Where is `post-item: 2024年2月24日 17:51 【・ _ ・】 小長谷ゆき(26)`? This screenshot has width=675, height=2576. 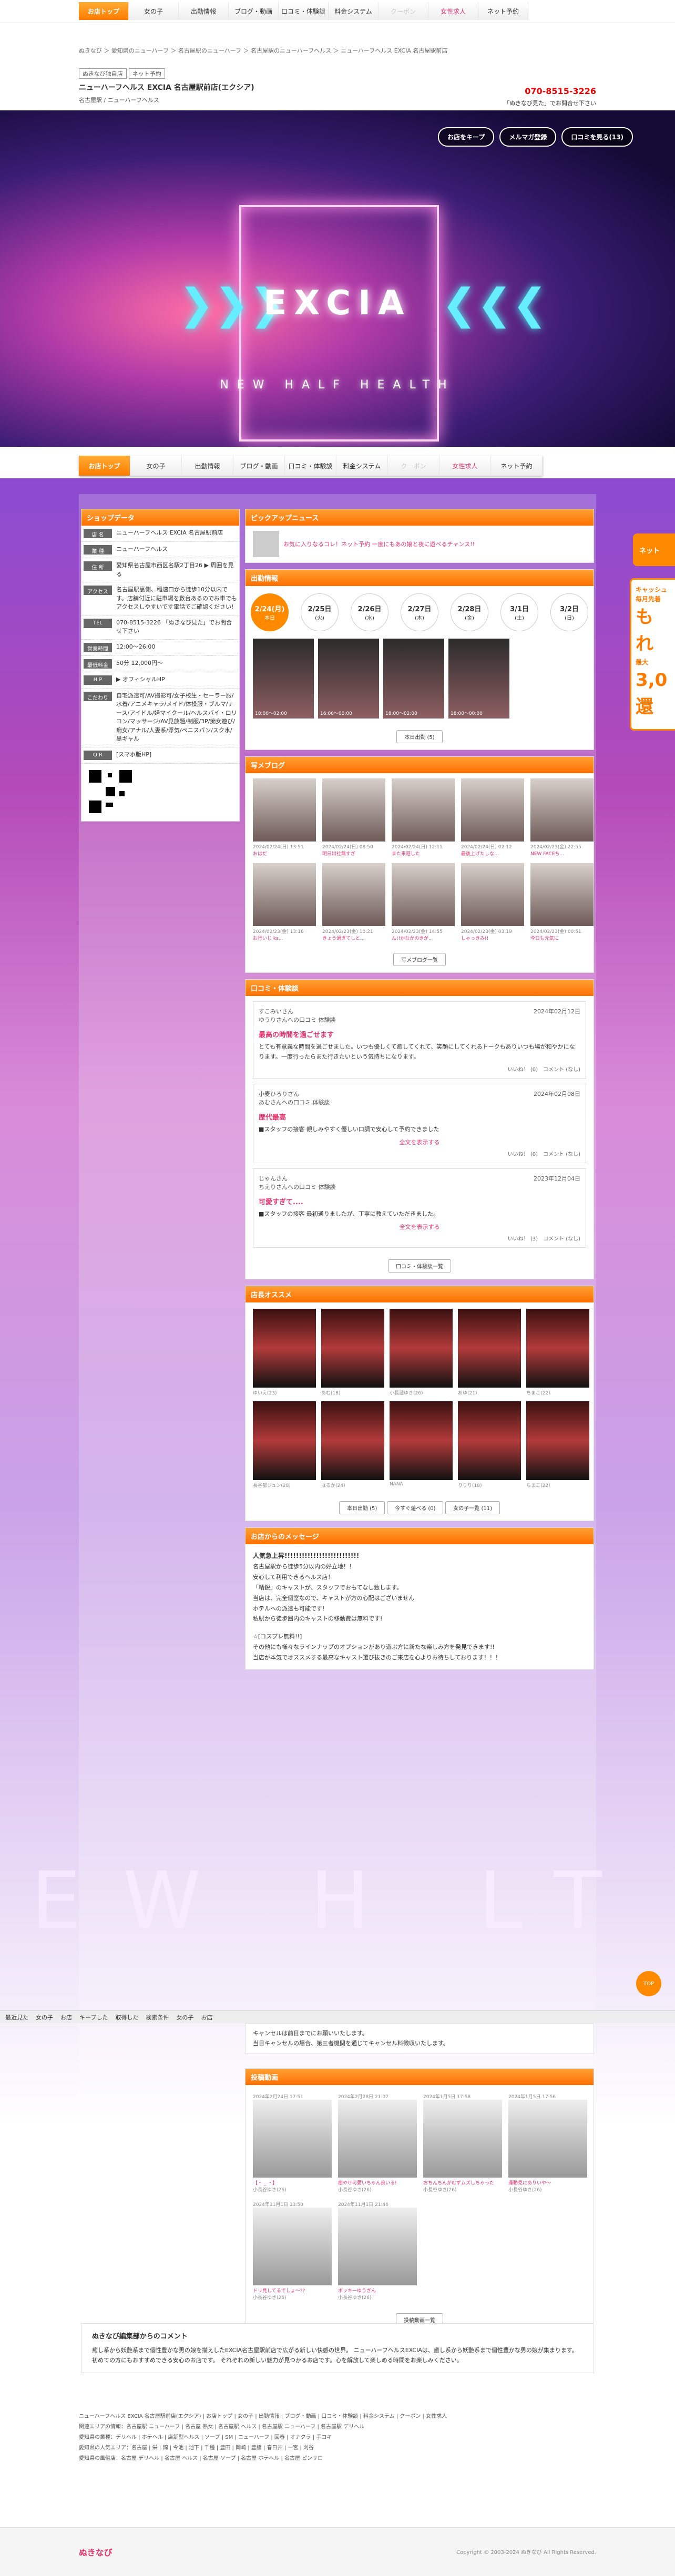 post-item: 2024年2月24日 17:51 【・ _ ・】 小長谷ゆき(26) is located at coordinates (292, 2142).